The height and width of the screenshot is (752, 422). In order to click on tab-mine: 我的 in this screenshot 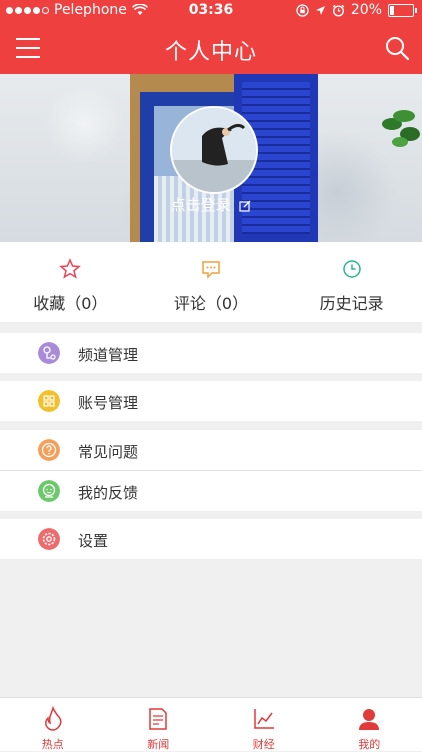, I will do `click(369, 724)`.